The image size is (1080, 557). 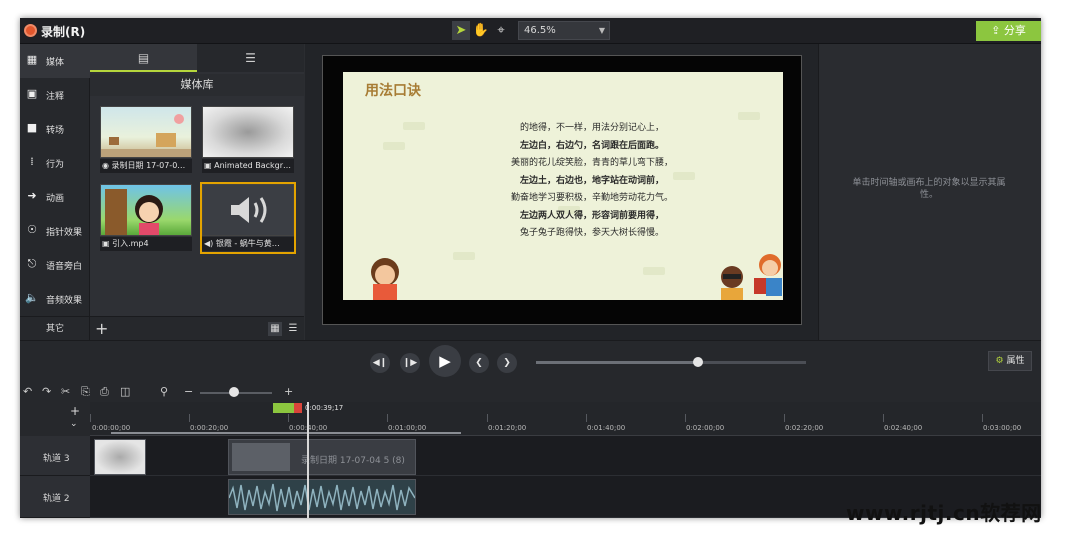 I want to click on track-header-2: 轨道 2, so click(x=55, y=497).